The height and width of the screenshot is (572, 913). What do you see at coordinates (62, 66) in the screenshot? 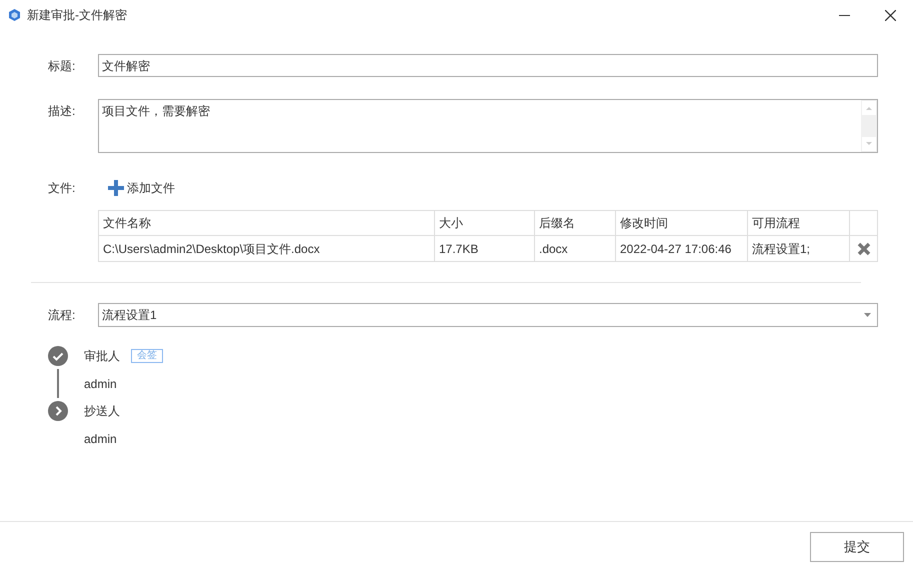
I see `title-label: 标题:` at bounding box center [62, 66].